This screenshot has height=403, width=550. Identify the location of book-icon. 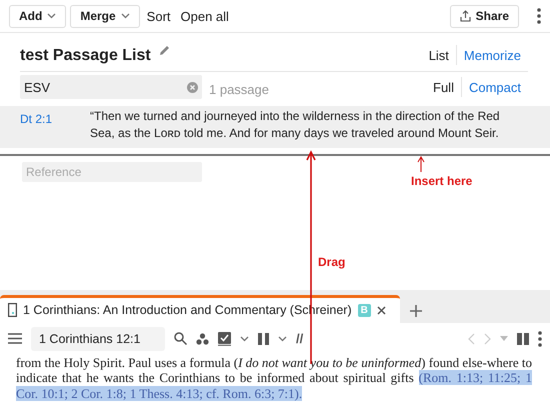
(12, 310).